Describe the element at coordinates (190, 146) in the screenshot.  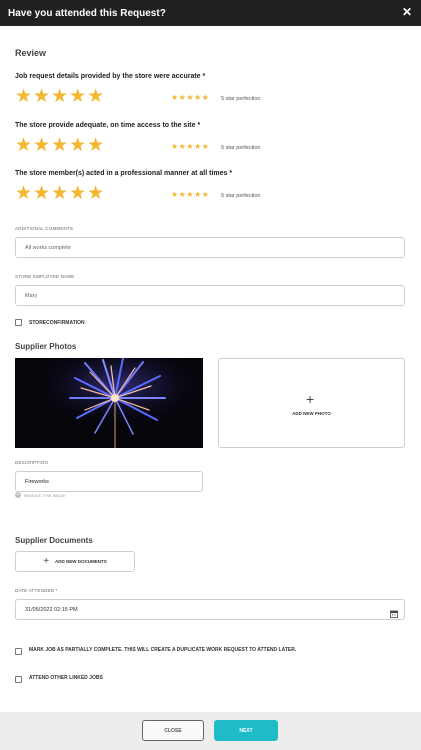
I see `rating-summary-stars-2: ★★★★★` at that location.